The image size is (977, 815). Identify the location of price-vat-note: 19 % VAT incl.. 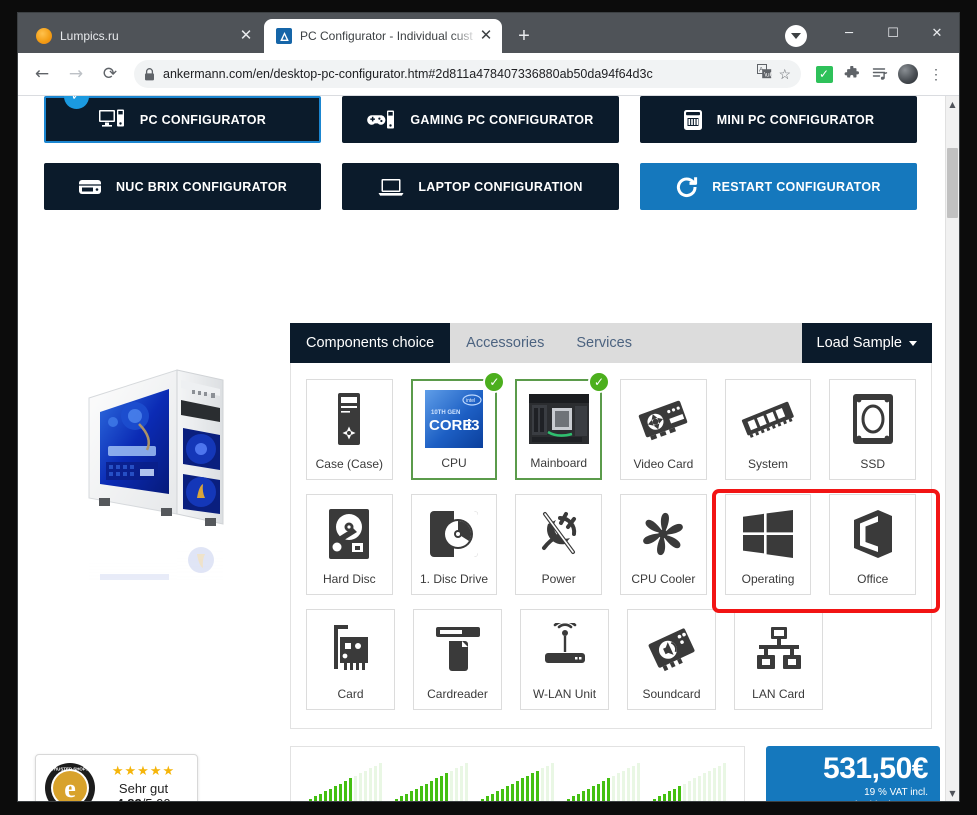
(896, 792).